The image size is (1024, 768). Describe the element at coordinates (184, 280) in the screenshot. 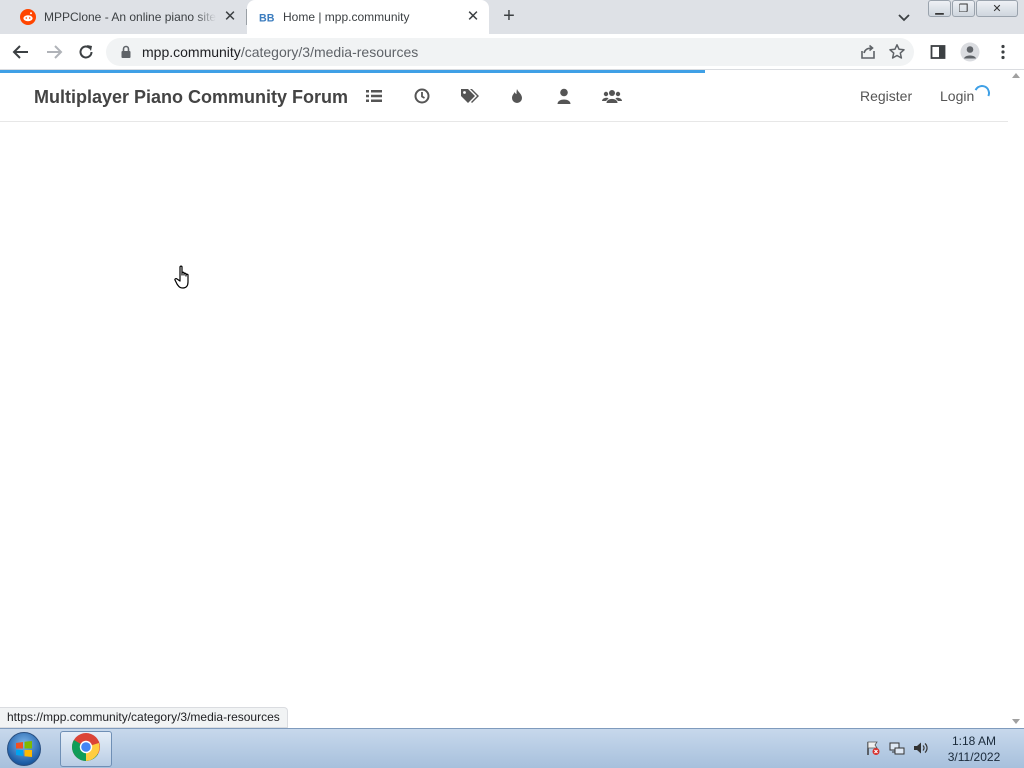

I see `hand-cursor-icon` at that location.